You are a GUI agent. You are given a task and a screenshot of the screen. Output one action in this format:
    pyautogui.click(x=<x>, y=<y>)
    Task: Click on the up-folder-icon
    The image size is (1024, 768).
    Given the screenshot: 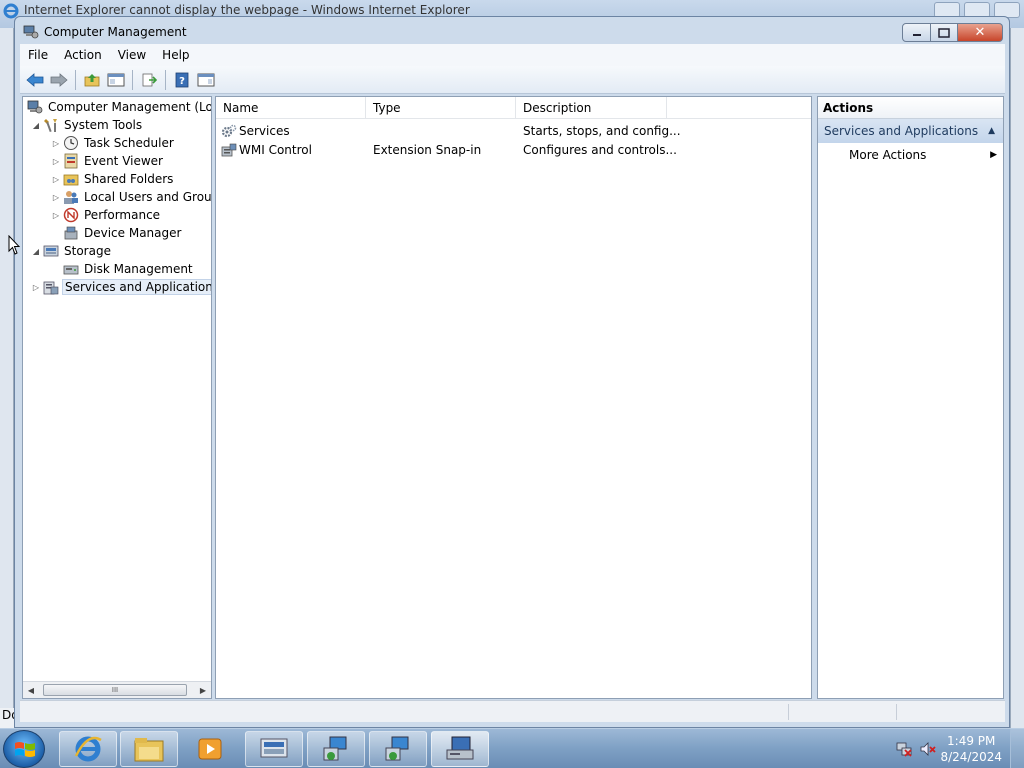 What is the action you would take?
    pyautogui.click(x=92, y=79)
    